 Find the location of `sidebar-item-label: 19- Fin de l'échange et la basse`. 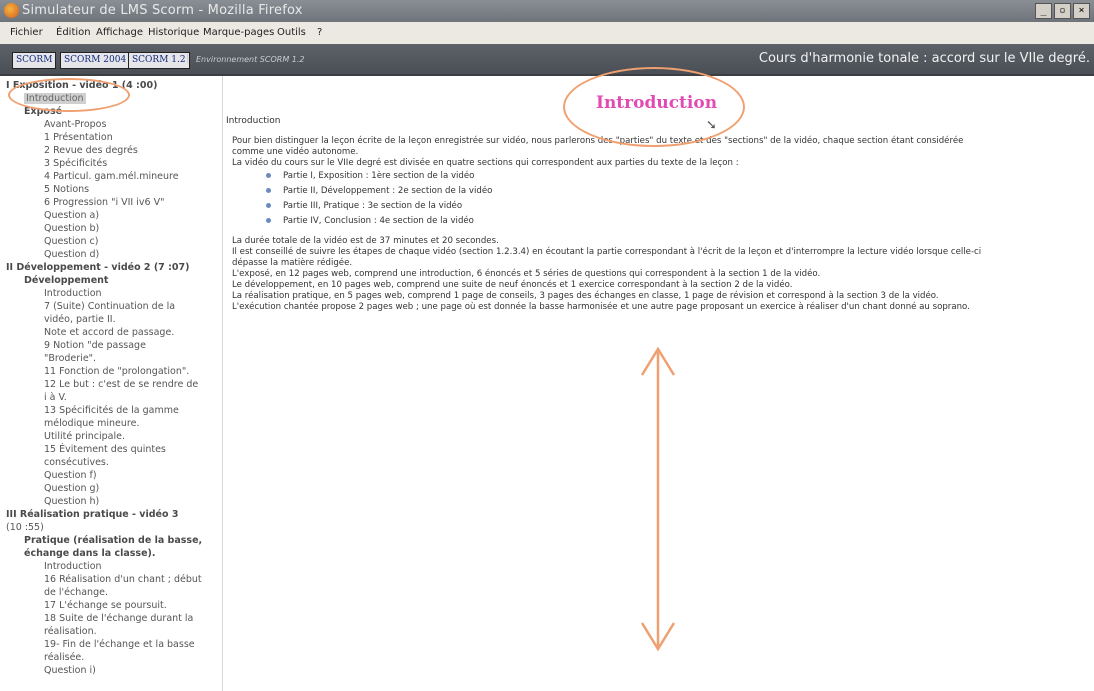

sidebar-item-label: 19- Fin de l'échange et la basse is located at coordinates (119, 644).